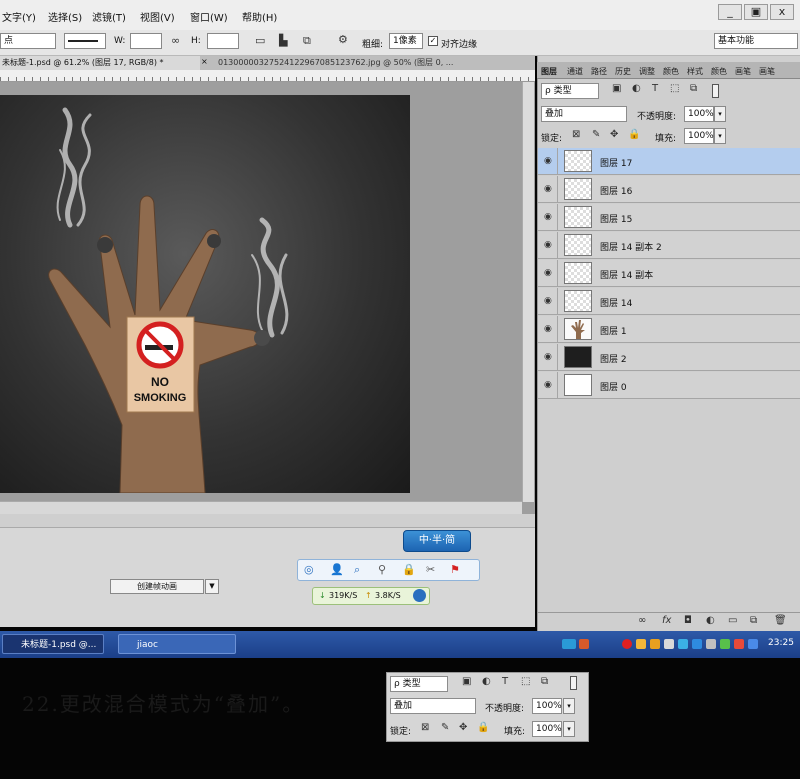 The image size is (800, 779). Describe the element at coordinates (309, 569) in the screenshot. I see `search-icon: ◎` at that location.